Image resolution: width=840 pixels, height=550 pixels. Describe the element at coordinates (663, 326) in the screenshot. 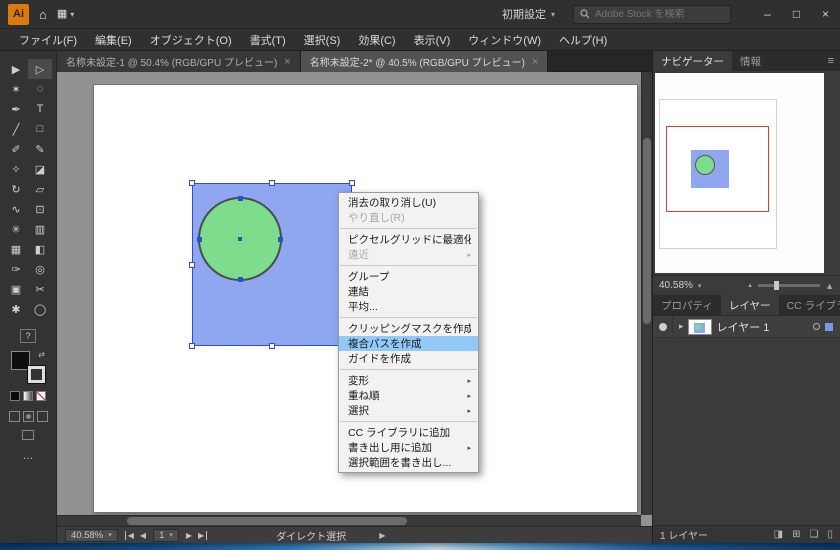

I see `visibility-cell` at that location.